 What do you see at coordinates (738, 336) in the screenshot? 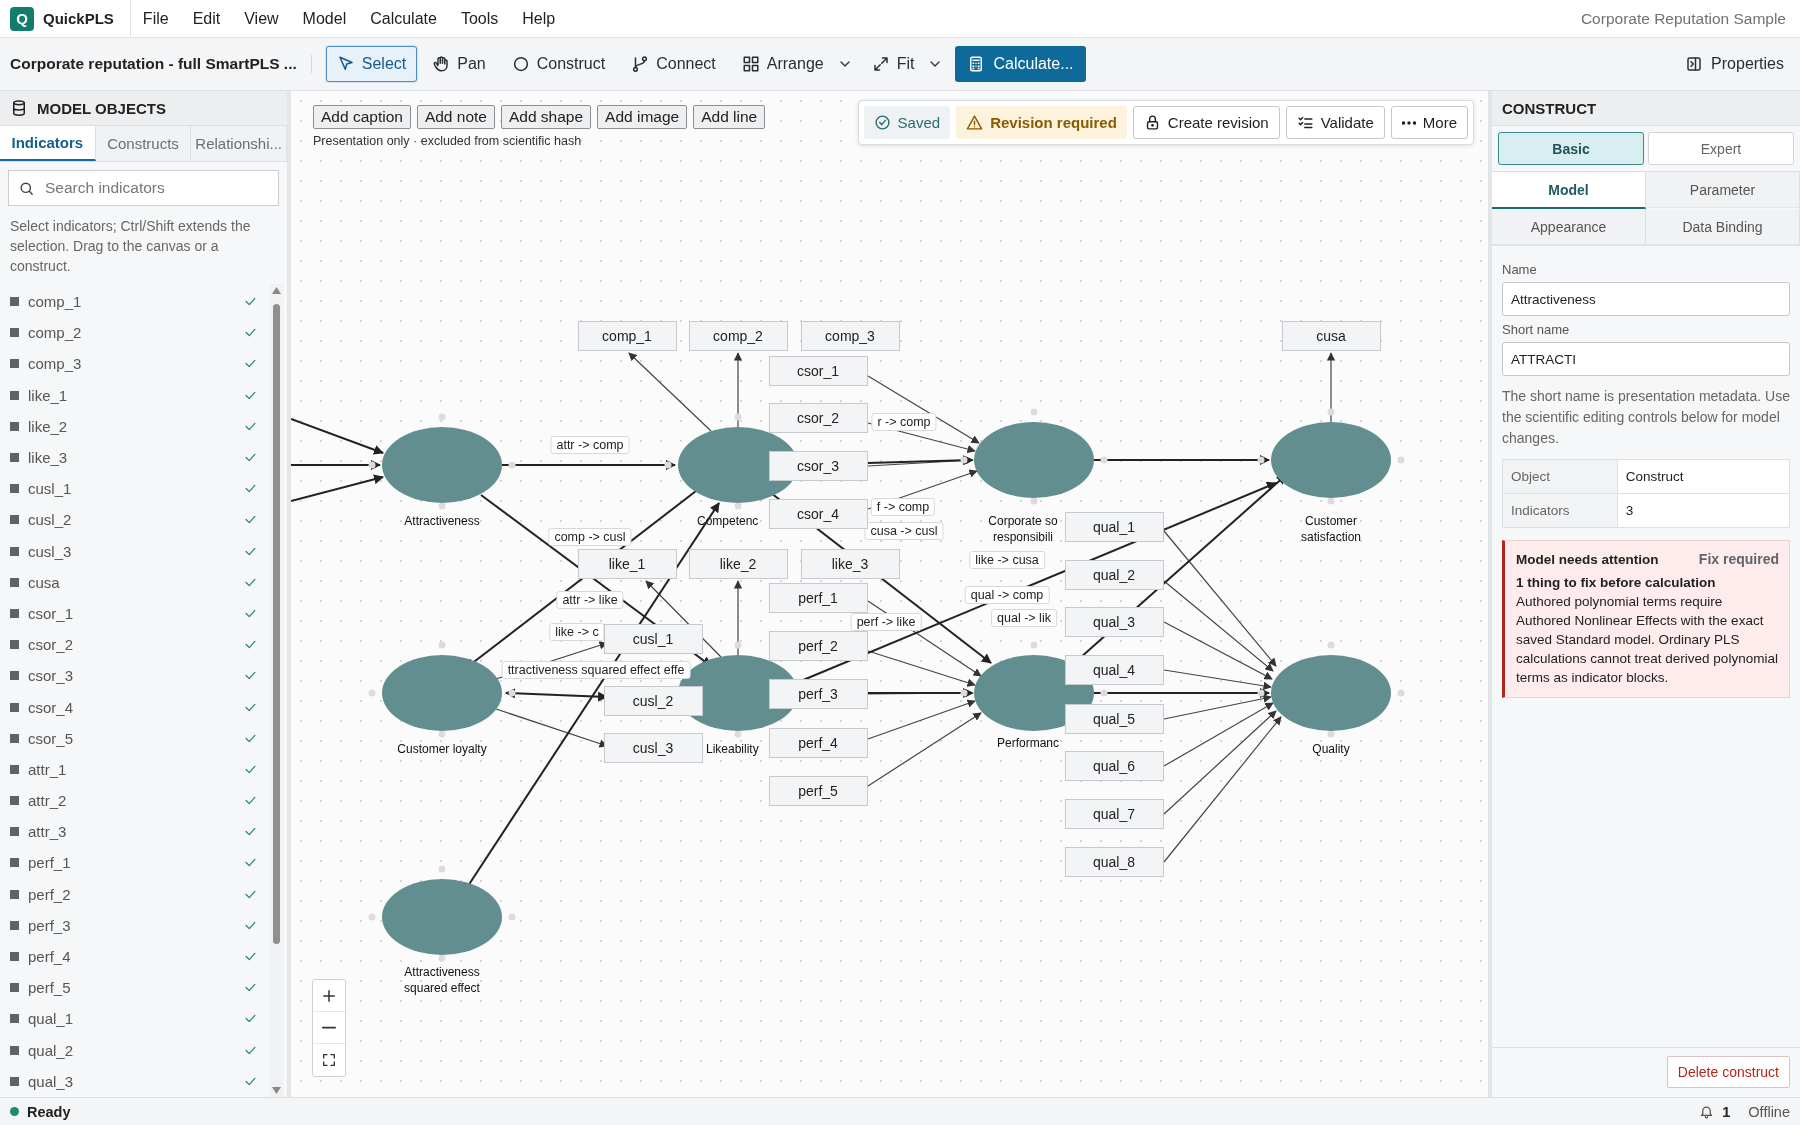
I see `indicator-node: comp_2` at bounding box center [738, 336].